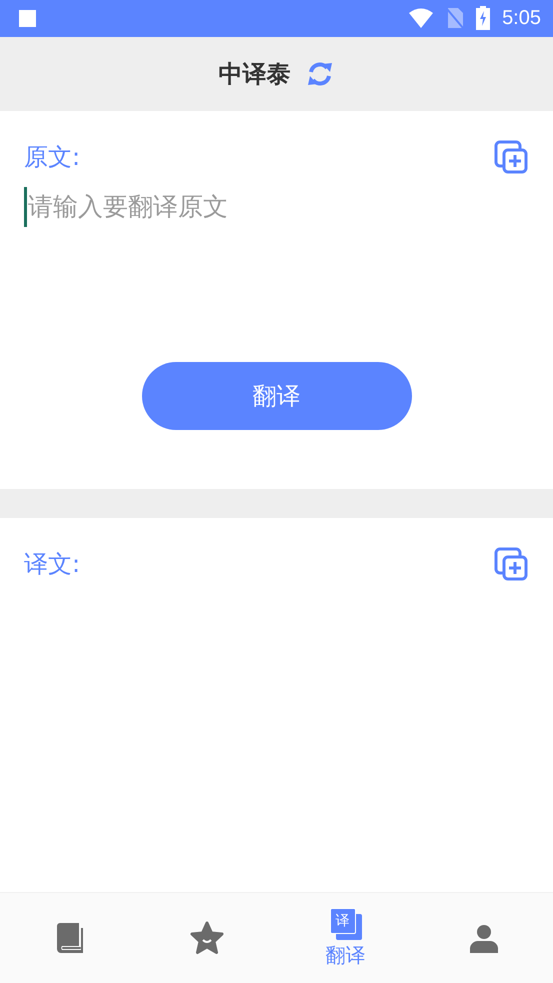 This screenshot has width=553, height=983. What do you see at coordinates (52, 564) in the screenshot?
I see `result-label: 译文:` at bounding box center [52, 564].